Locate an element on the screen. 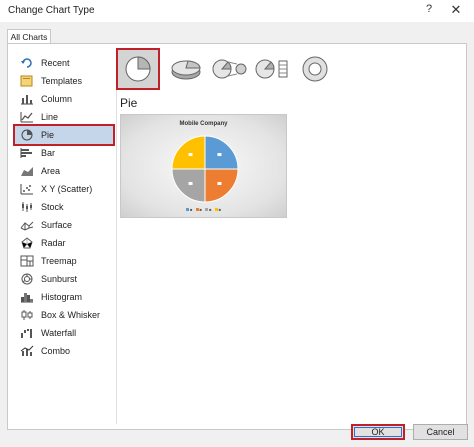  templates-icon is located at coordinates (26, 81).